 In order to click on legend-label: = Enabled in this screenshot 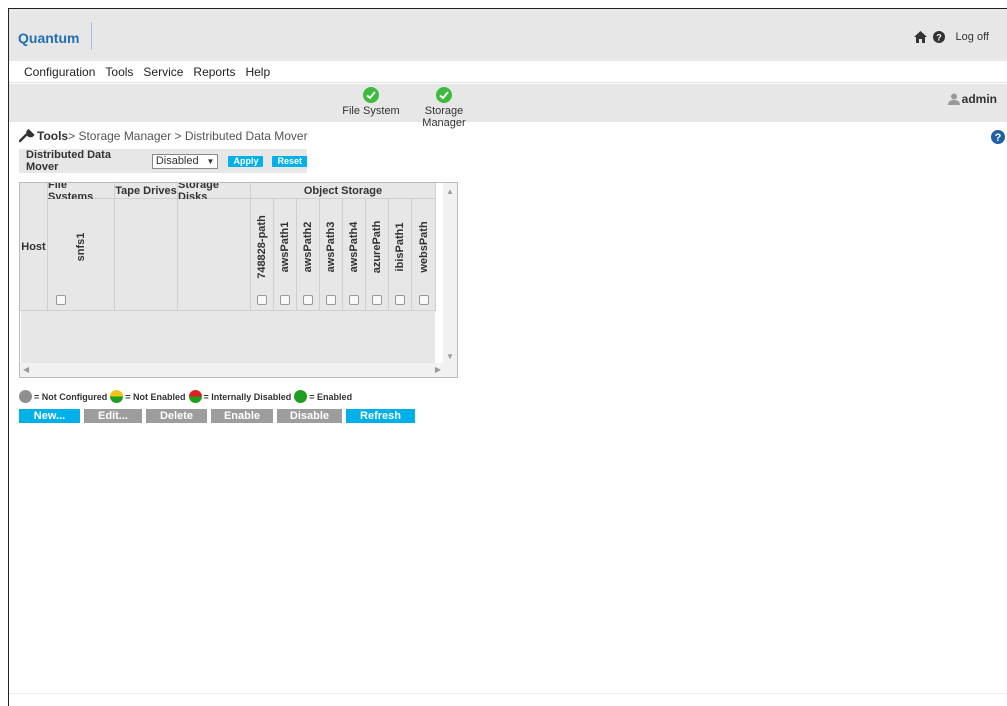, I will do `click(331, 396)`.